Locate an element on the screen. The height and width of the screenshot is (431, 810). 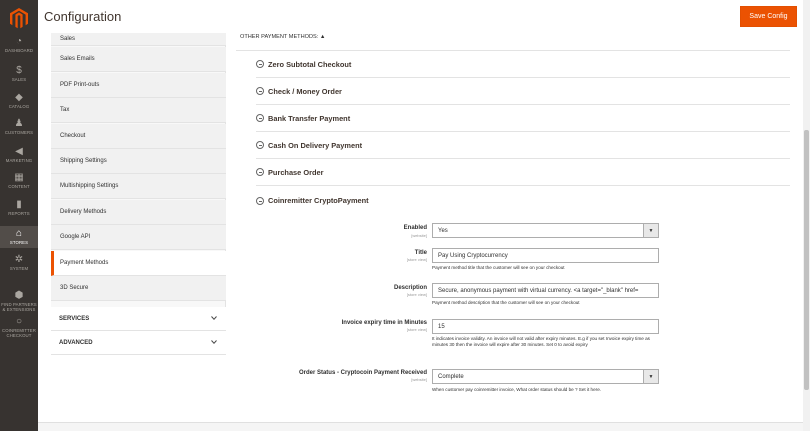
nav-item-reports: ▮ REPORTS is located at coordinates (19, 212).